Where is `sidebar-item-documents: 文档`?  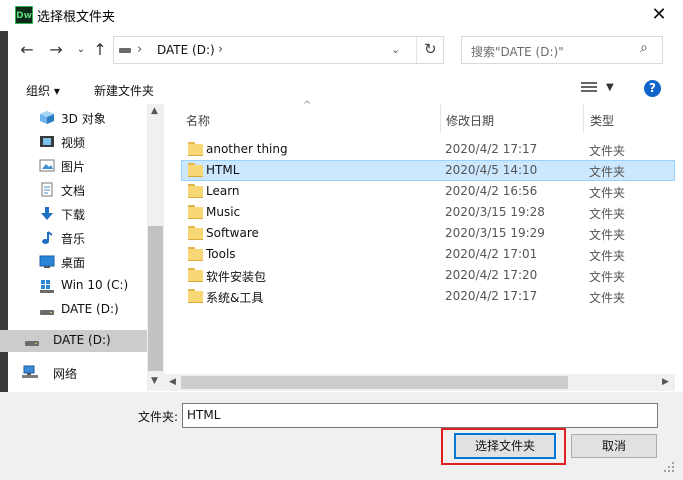 sidebar-item-documents: 文档 is located at coordinates (78, 190).